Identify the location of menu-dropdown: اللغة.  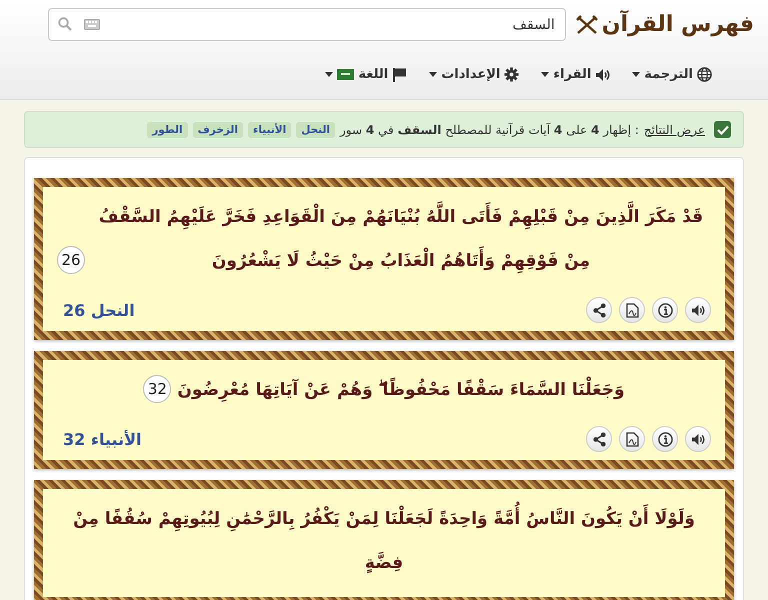
(366, 74).